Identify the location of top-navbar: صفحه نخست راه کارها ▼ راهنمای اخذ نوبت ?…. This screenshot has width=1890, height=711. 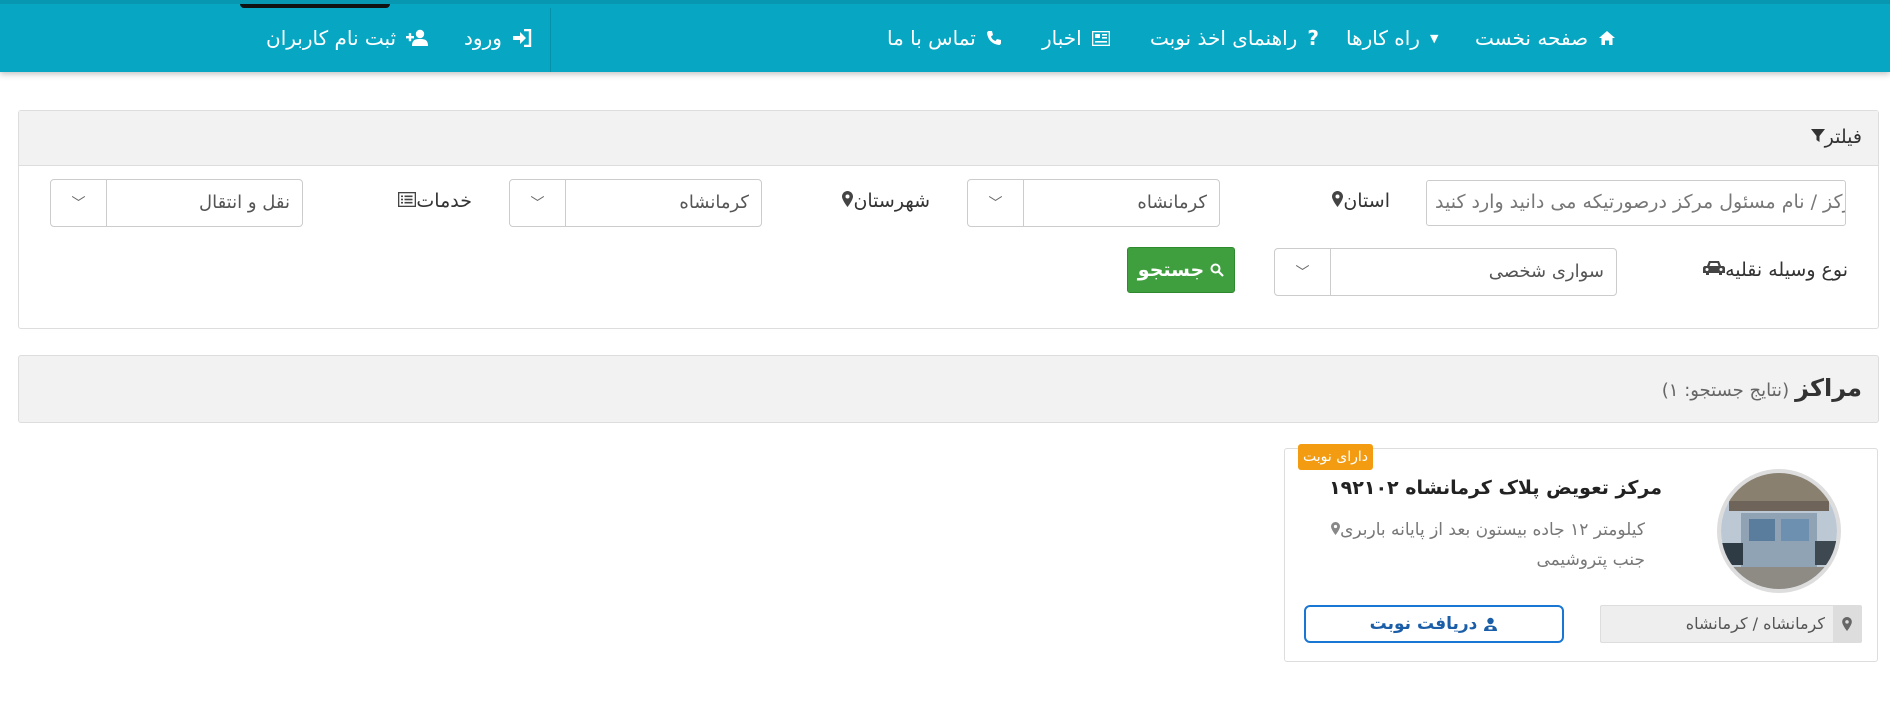
(945, 36).